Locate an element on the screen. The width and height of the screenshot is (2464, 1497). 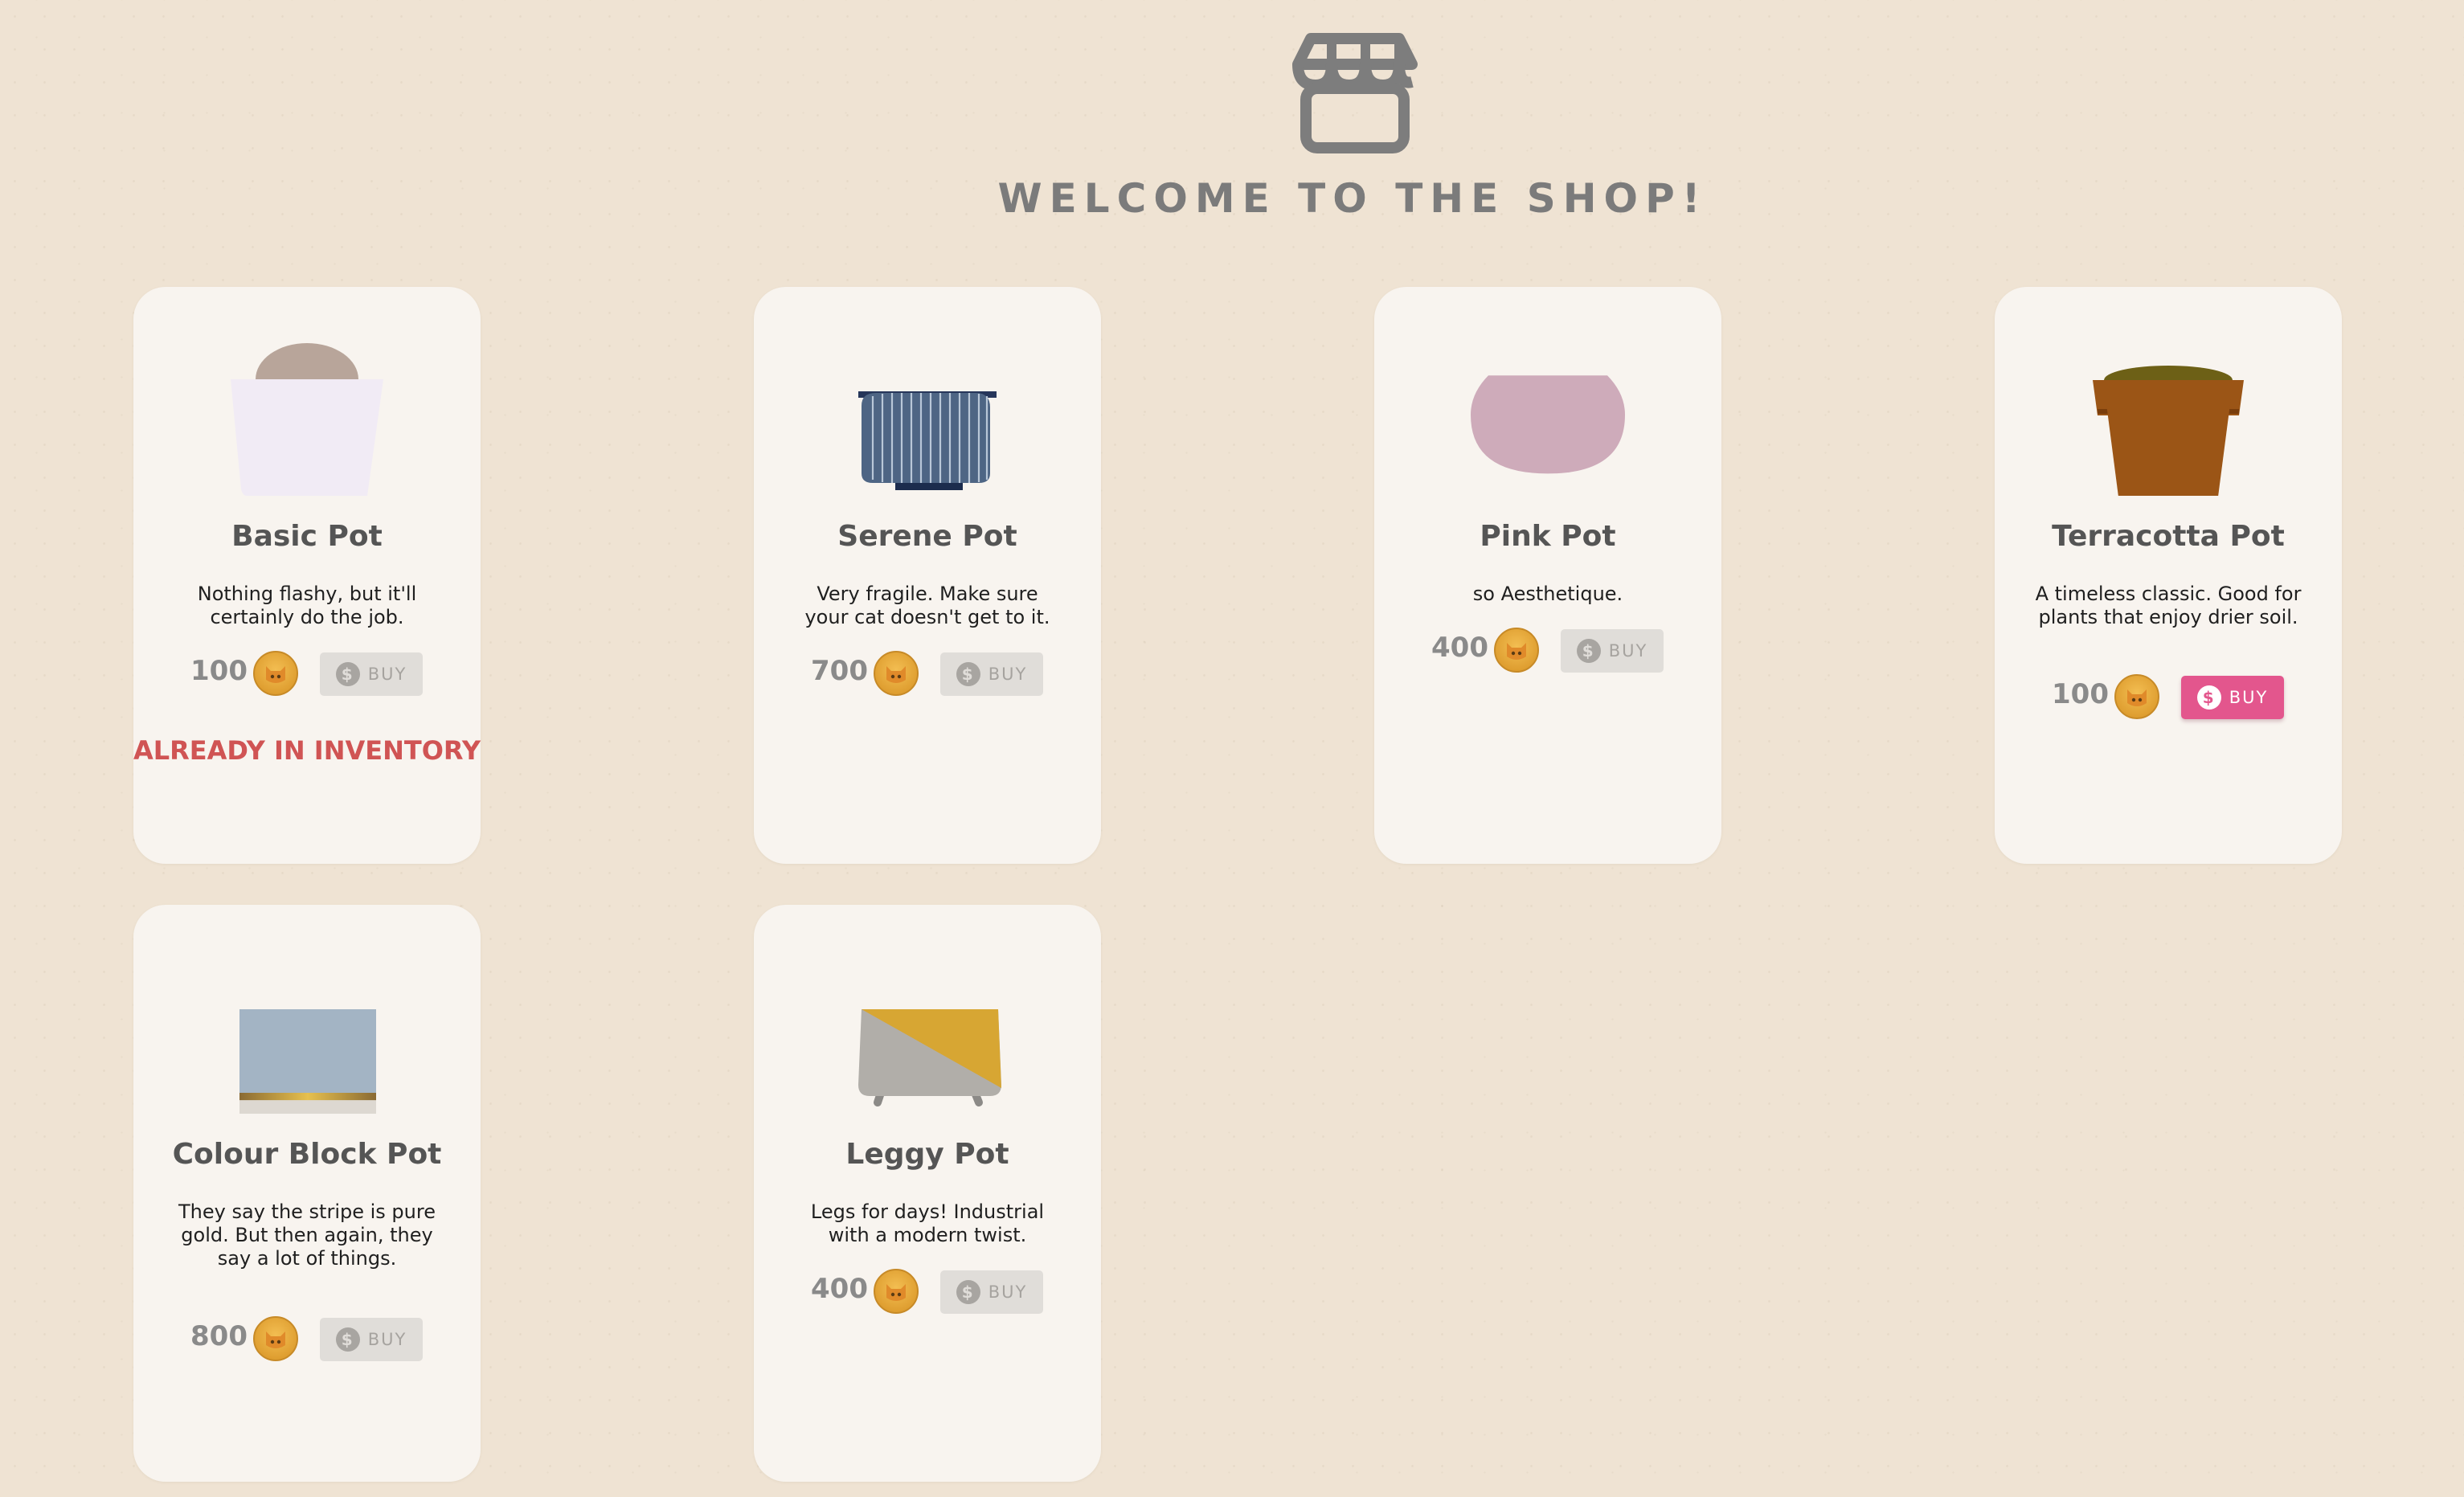
already-in-inventory-label: ALREADY IN INVENTORY is located at coordinates (307, 751).